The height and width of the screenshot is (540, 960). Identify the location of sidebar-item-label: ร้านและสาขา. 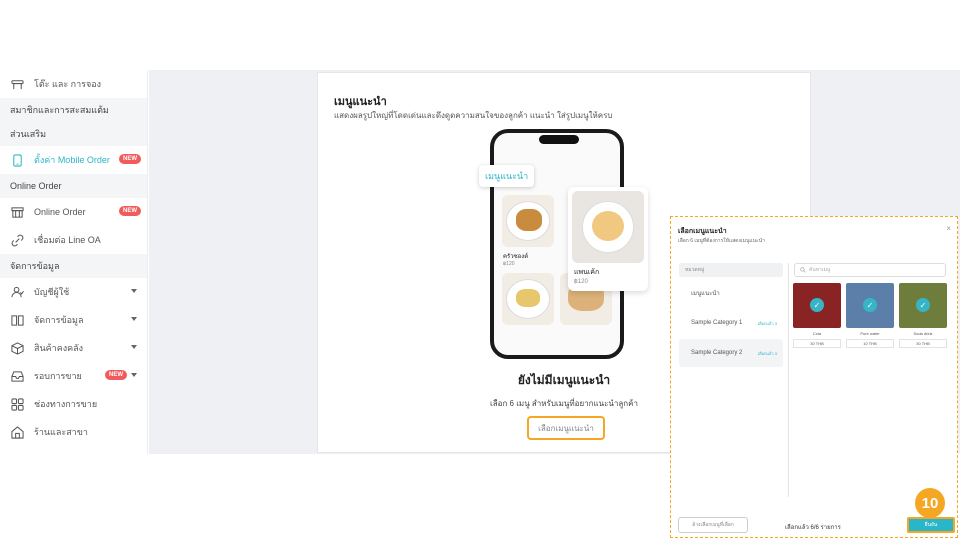
(61, 432).